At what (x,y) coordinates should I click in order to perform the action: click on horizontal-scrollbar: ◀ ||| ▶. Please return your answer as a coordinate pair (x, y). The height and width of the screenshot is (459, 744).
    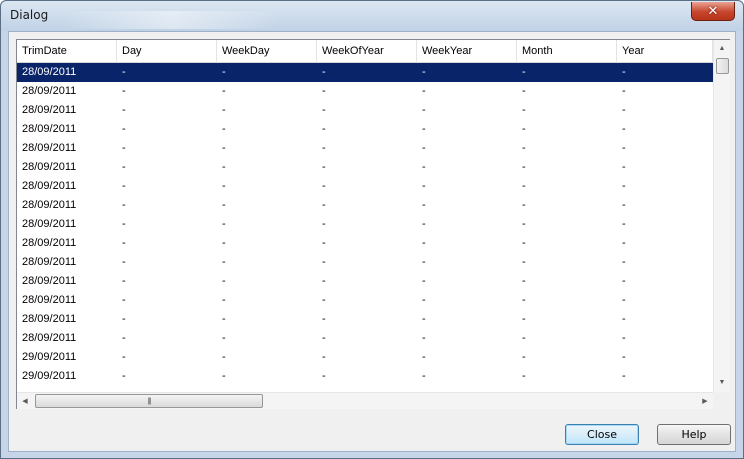
    Looking at the image, I should click on (365, 400).